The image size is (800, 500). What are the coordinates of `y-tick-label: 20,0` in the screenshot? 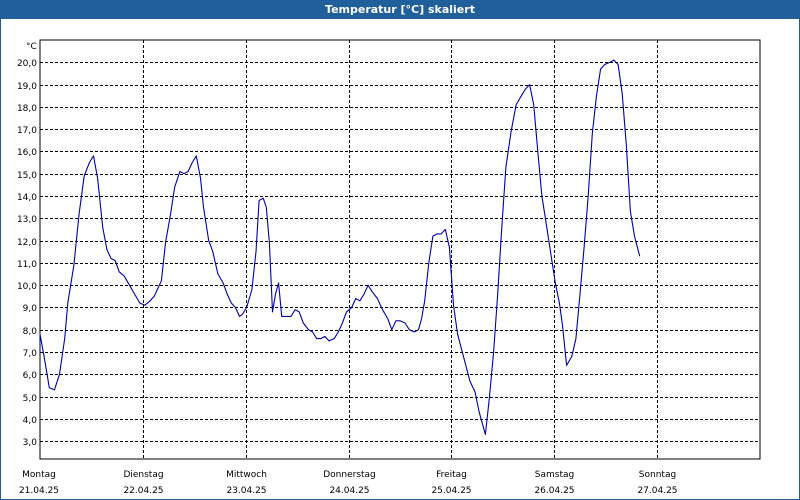 It's located at (27, 64).